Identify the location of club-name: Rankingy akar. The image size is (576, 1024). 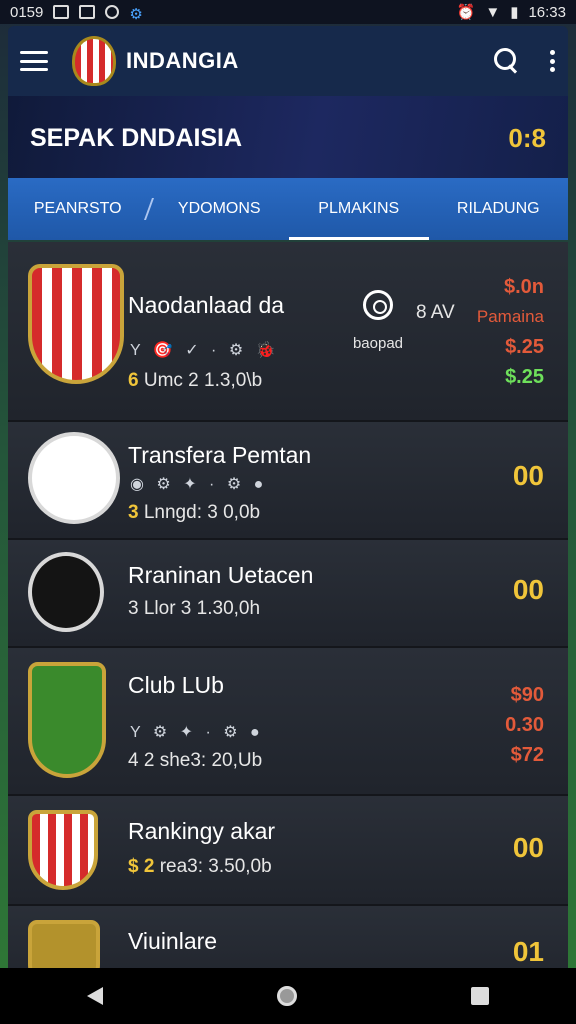
(202, 831).